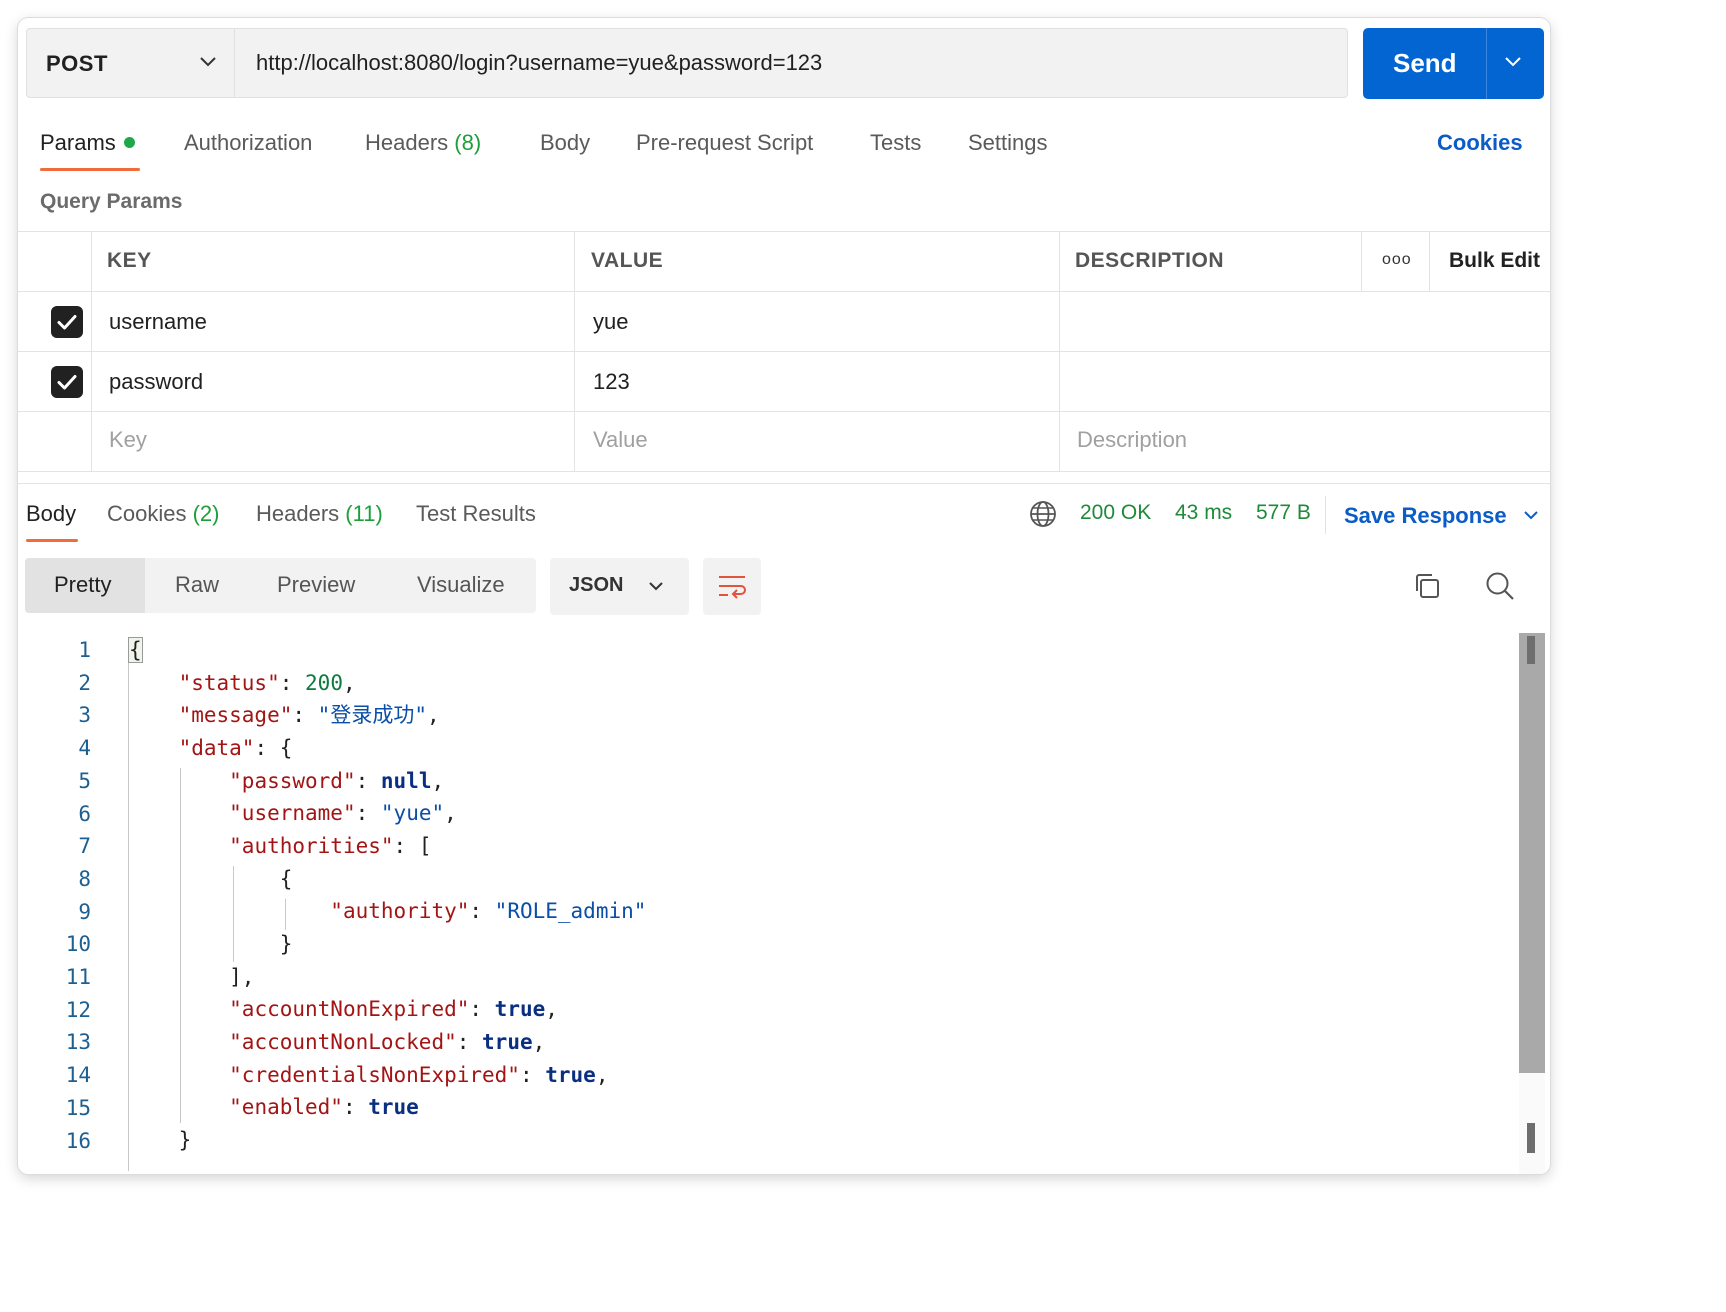 The width and height of the screenshot is (1726, 1312). I want to click on format-label: JSON, so click(596, 585).